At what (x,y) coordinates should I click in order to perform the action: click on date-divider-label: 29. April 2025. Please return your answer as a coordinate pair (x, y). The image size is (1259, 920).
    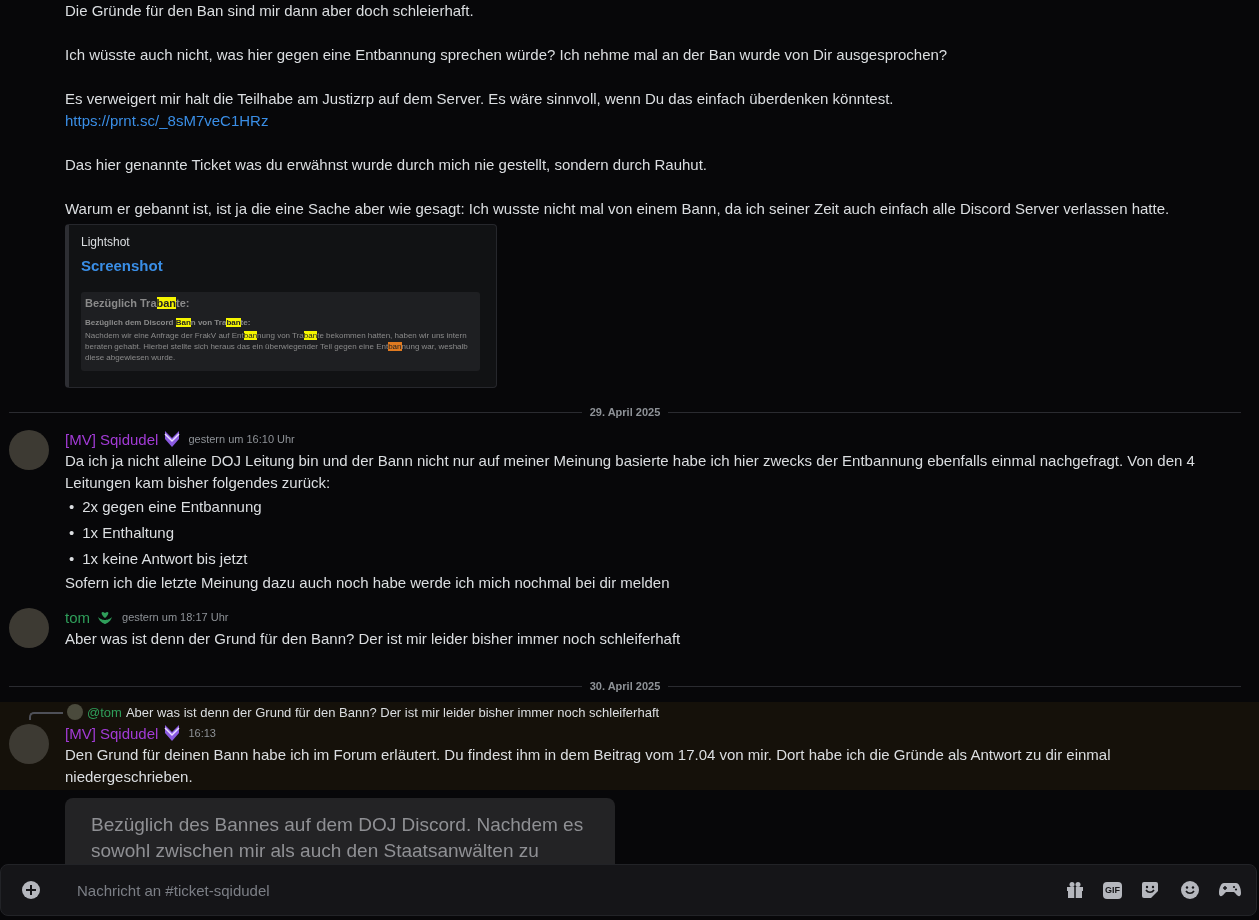
    Looking at the image, I should click on (625, 412).